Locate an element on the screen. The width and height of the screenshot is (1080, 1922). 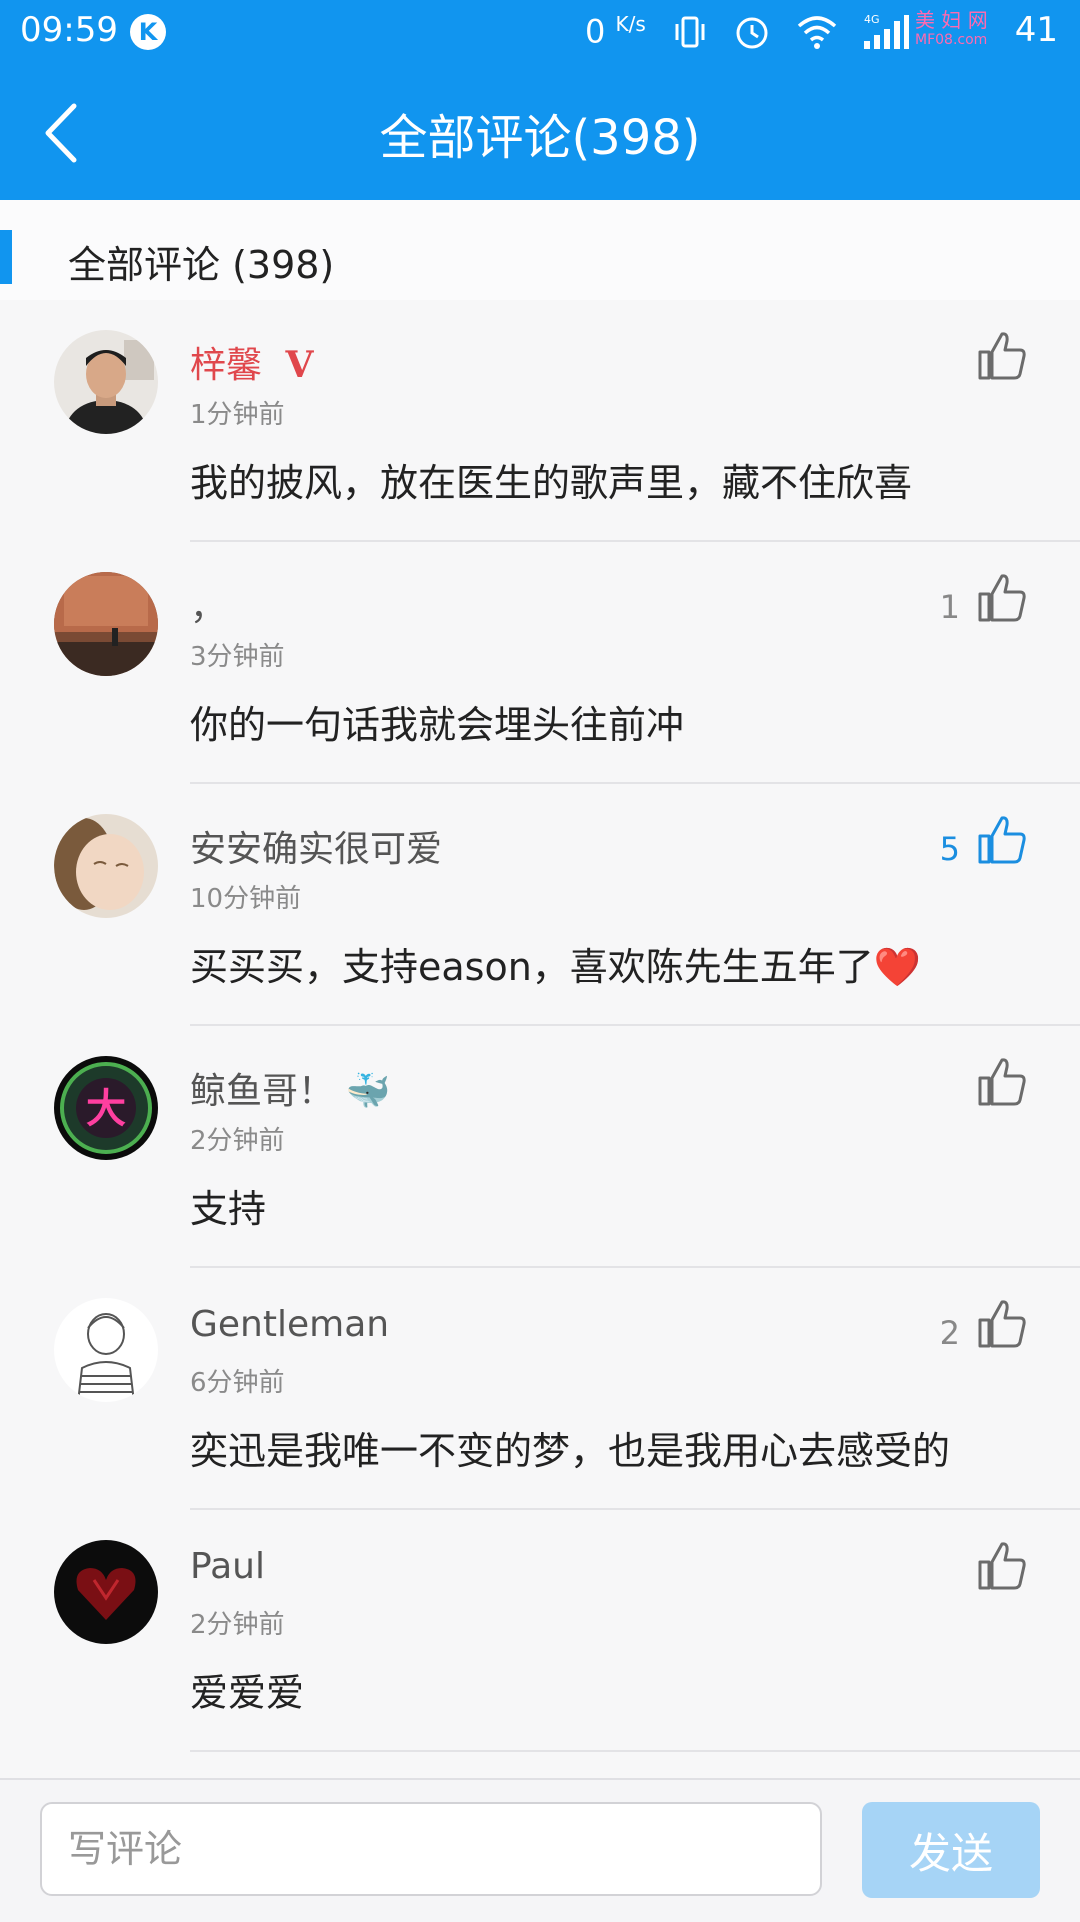
comment-time: 3分钟前 is located at coordinates (237, 657).